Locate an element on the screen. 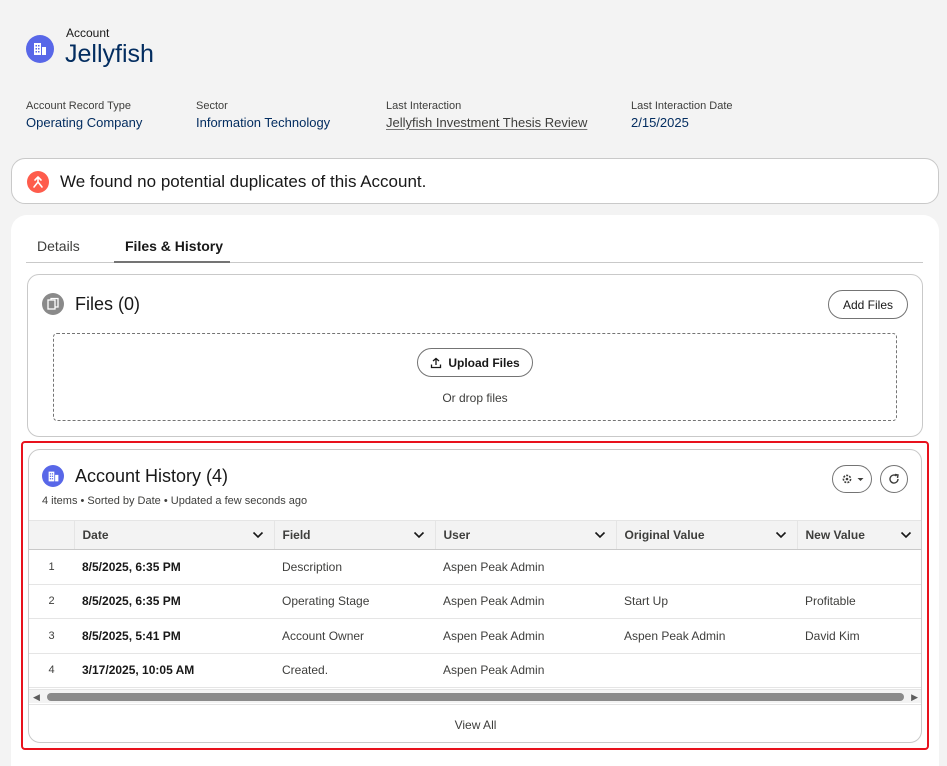 The height and width of the screenshot is (766, 947). add-files-button: Add Files is located at coordinates (868, 304).